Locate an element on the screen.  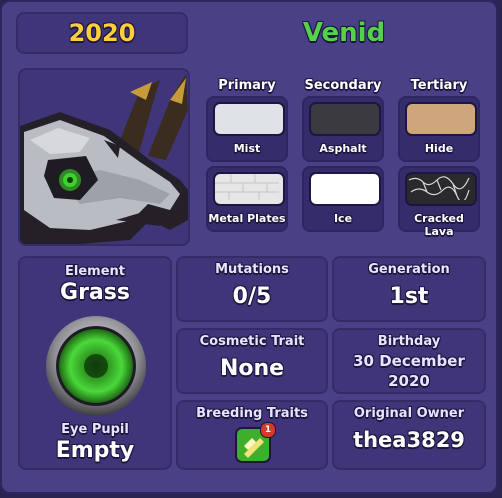
grass-eye-orb-icon is located at coordinates (96, 366).